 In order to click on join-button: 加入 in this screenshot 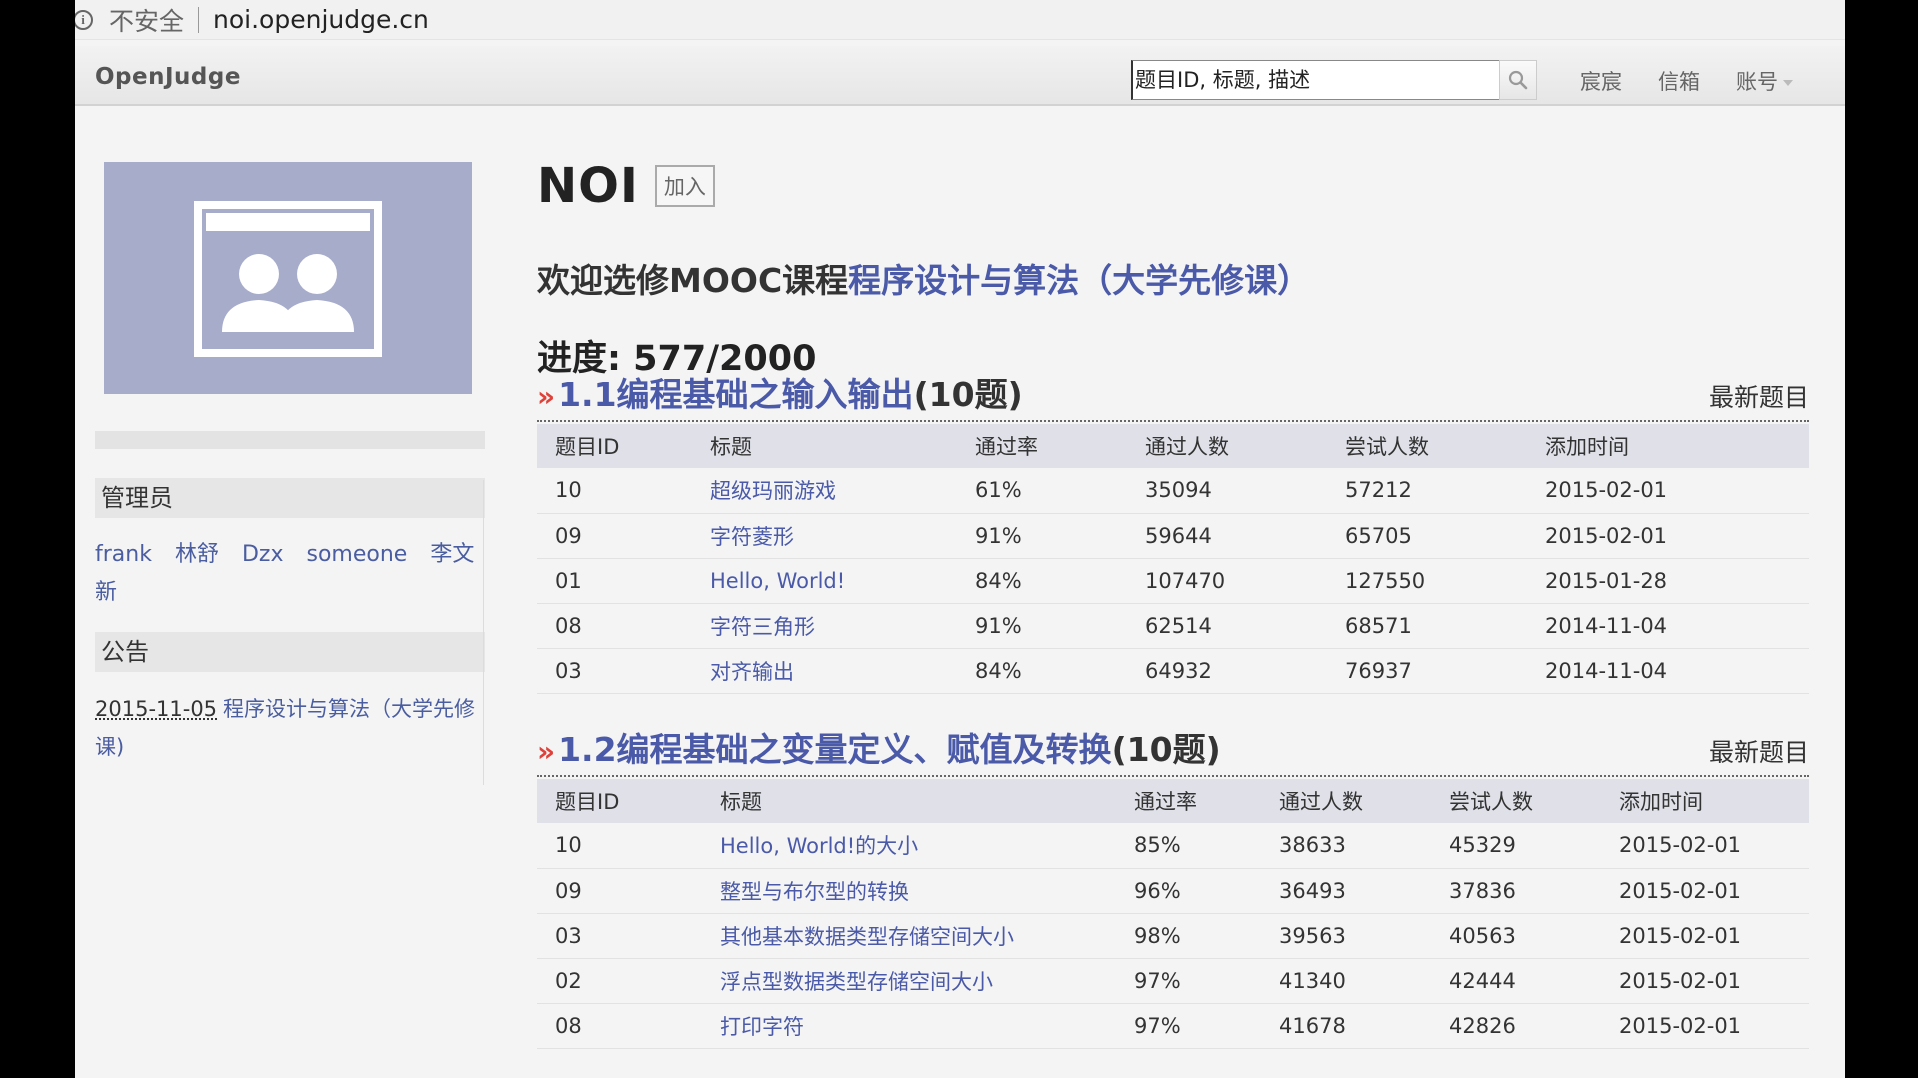, I will do `click(684, 186)`.